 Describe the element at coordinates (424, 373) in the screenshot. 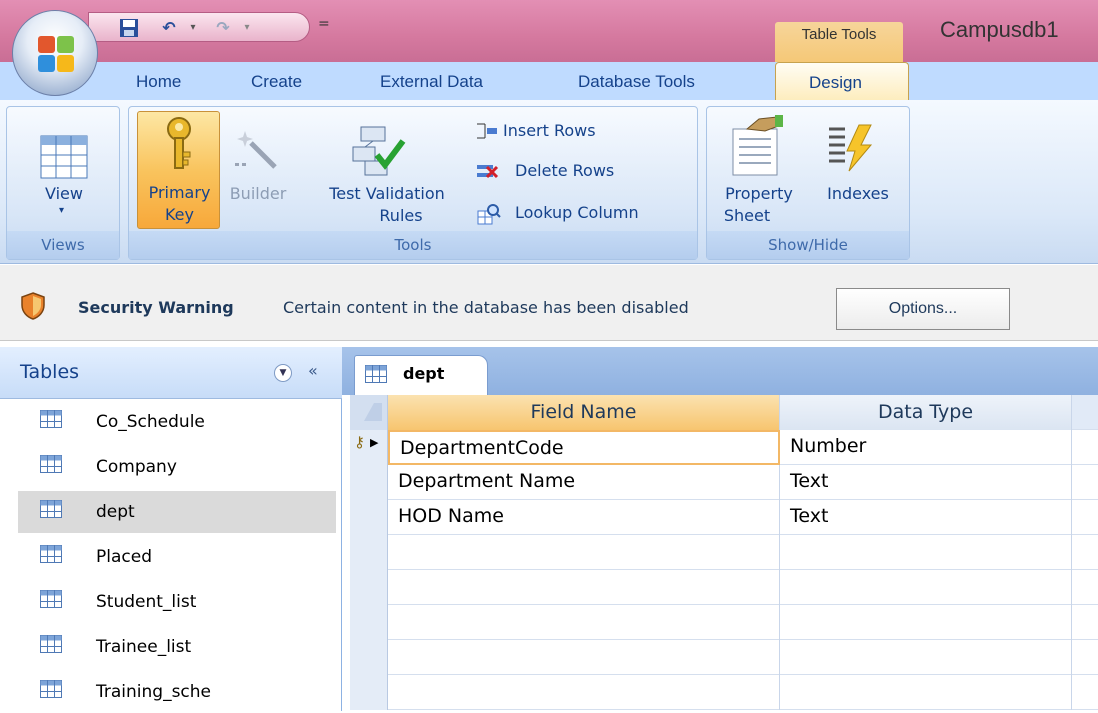

I see `document-tab-label: dept` at that location.